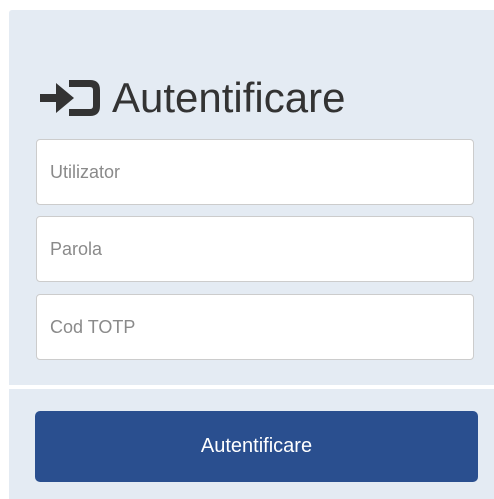  What do you see at coordinates (71, 98) in the screenshot?
I see `sign-in-icon` at bounding box center [71, 98].